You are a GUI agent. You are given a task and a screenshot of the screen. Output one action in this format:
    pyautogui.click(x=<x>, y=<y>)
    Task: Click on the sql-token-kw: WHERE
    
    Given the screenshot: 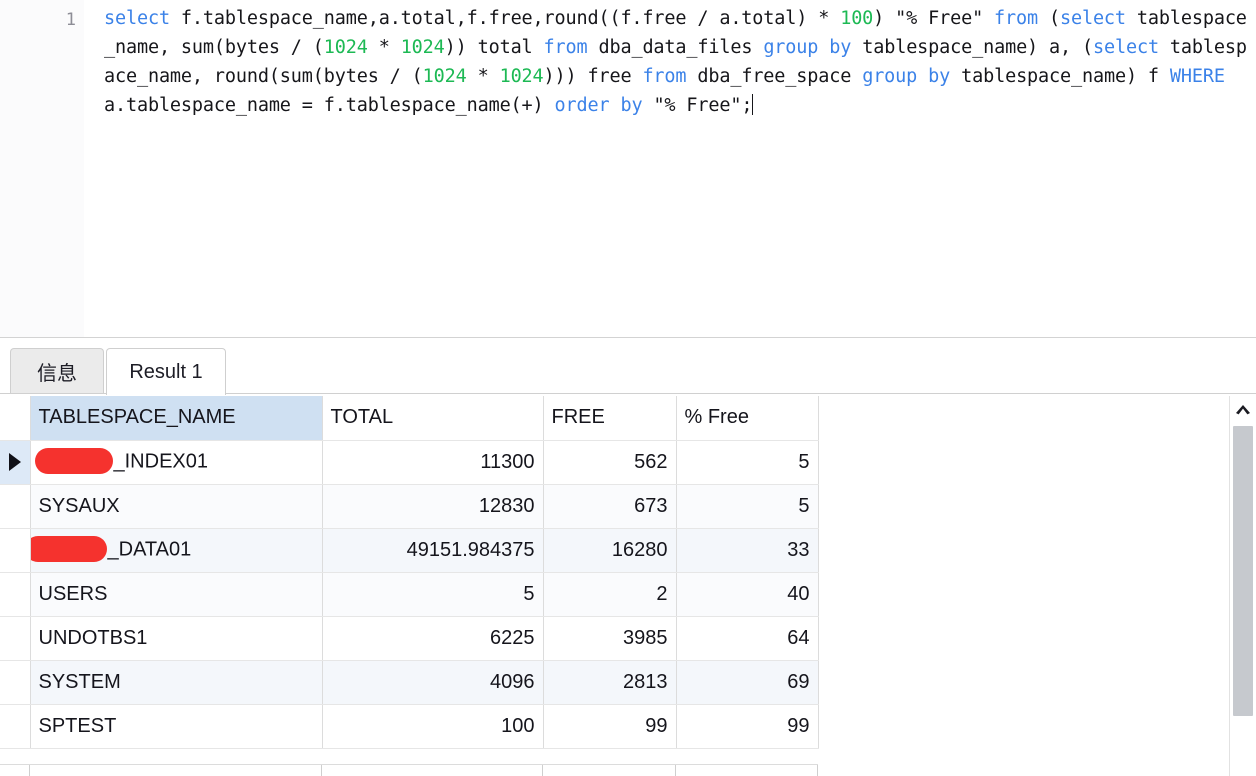 What is the action you would take?
    pyautogui.click(x=1197, y=76)
    